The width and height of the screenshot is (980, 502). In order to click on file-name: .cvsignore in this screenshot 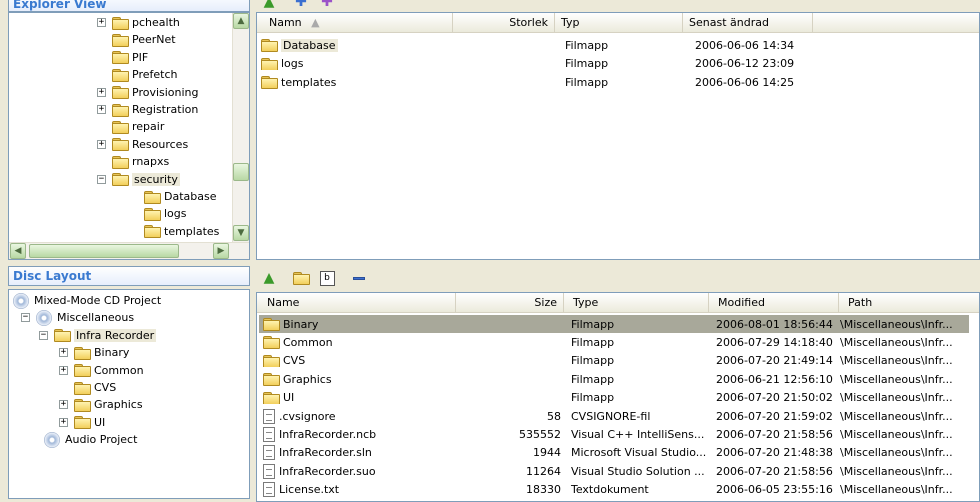, I will do `click(307, 416)`.